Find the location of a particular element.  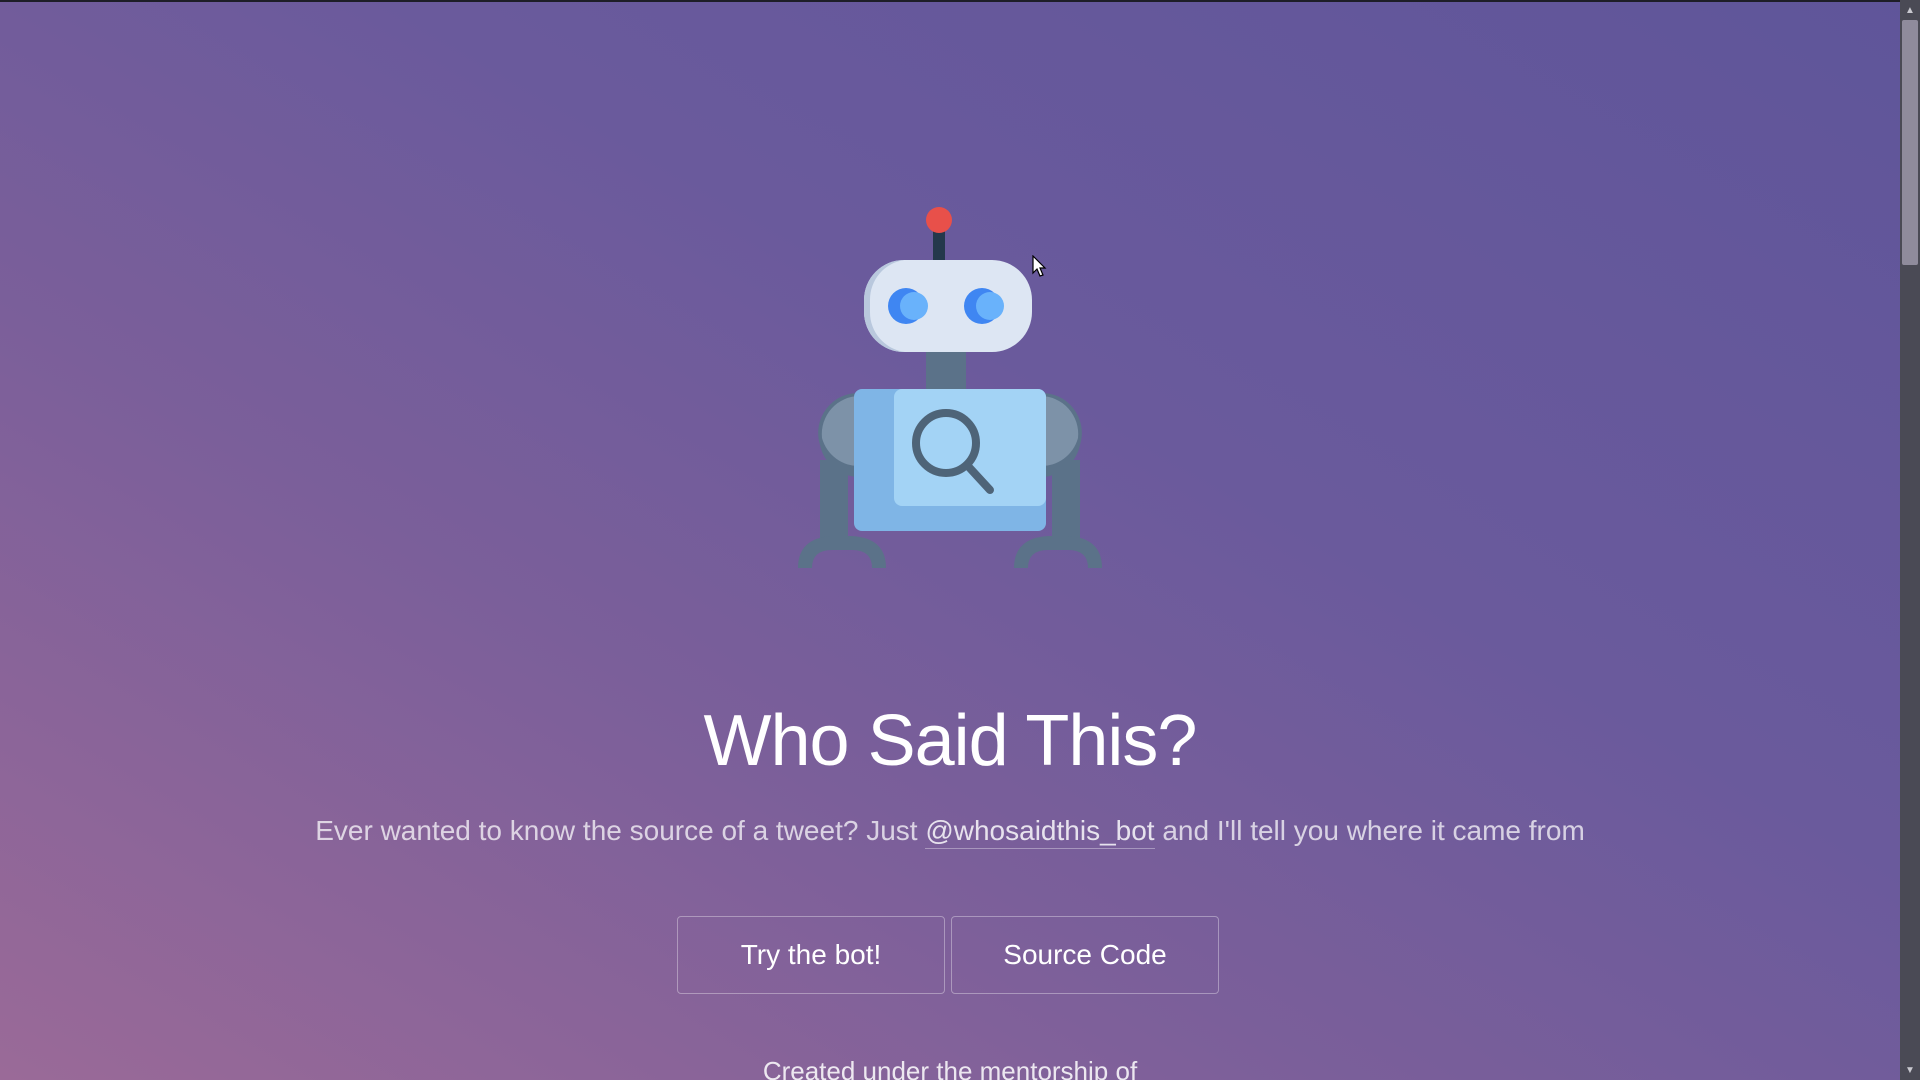

action-buttons: Try the bot! Source Code is located at coordinates (948, 955).